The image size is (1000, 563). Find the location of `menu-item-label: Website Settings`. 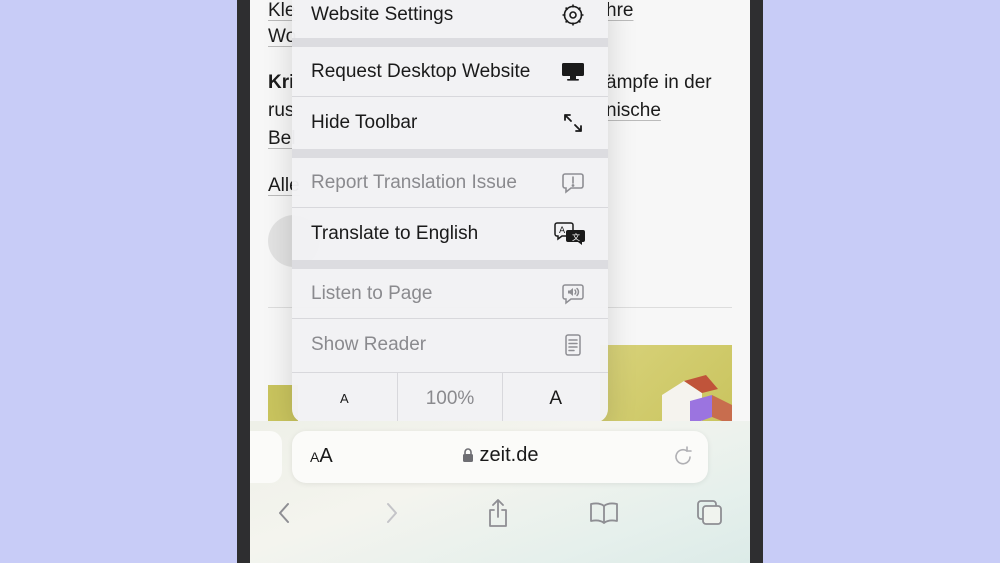

menu-item-label: Website Settings is located at coordinates (382, 14).